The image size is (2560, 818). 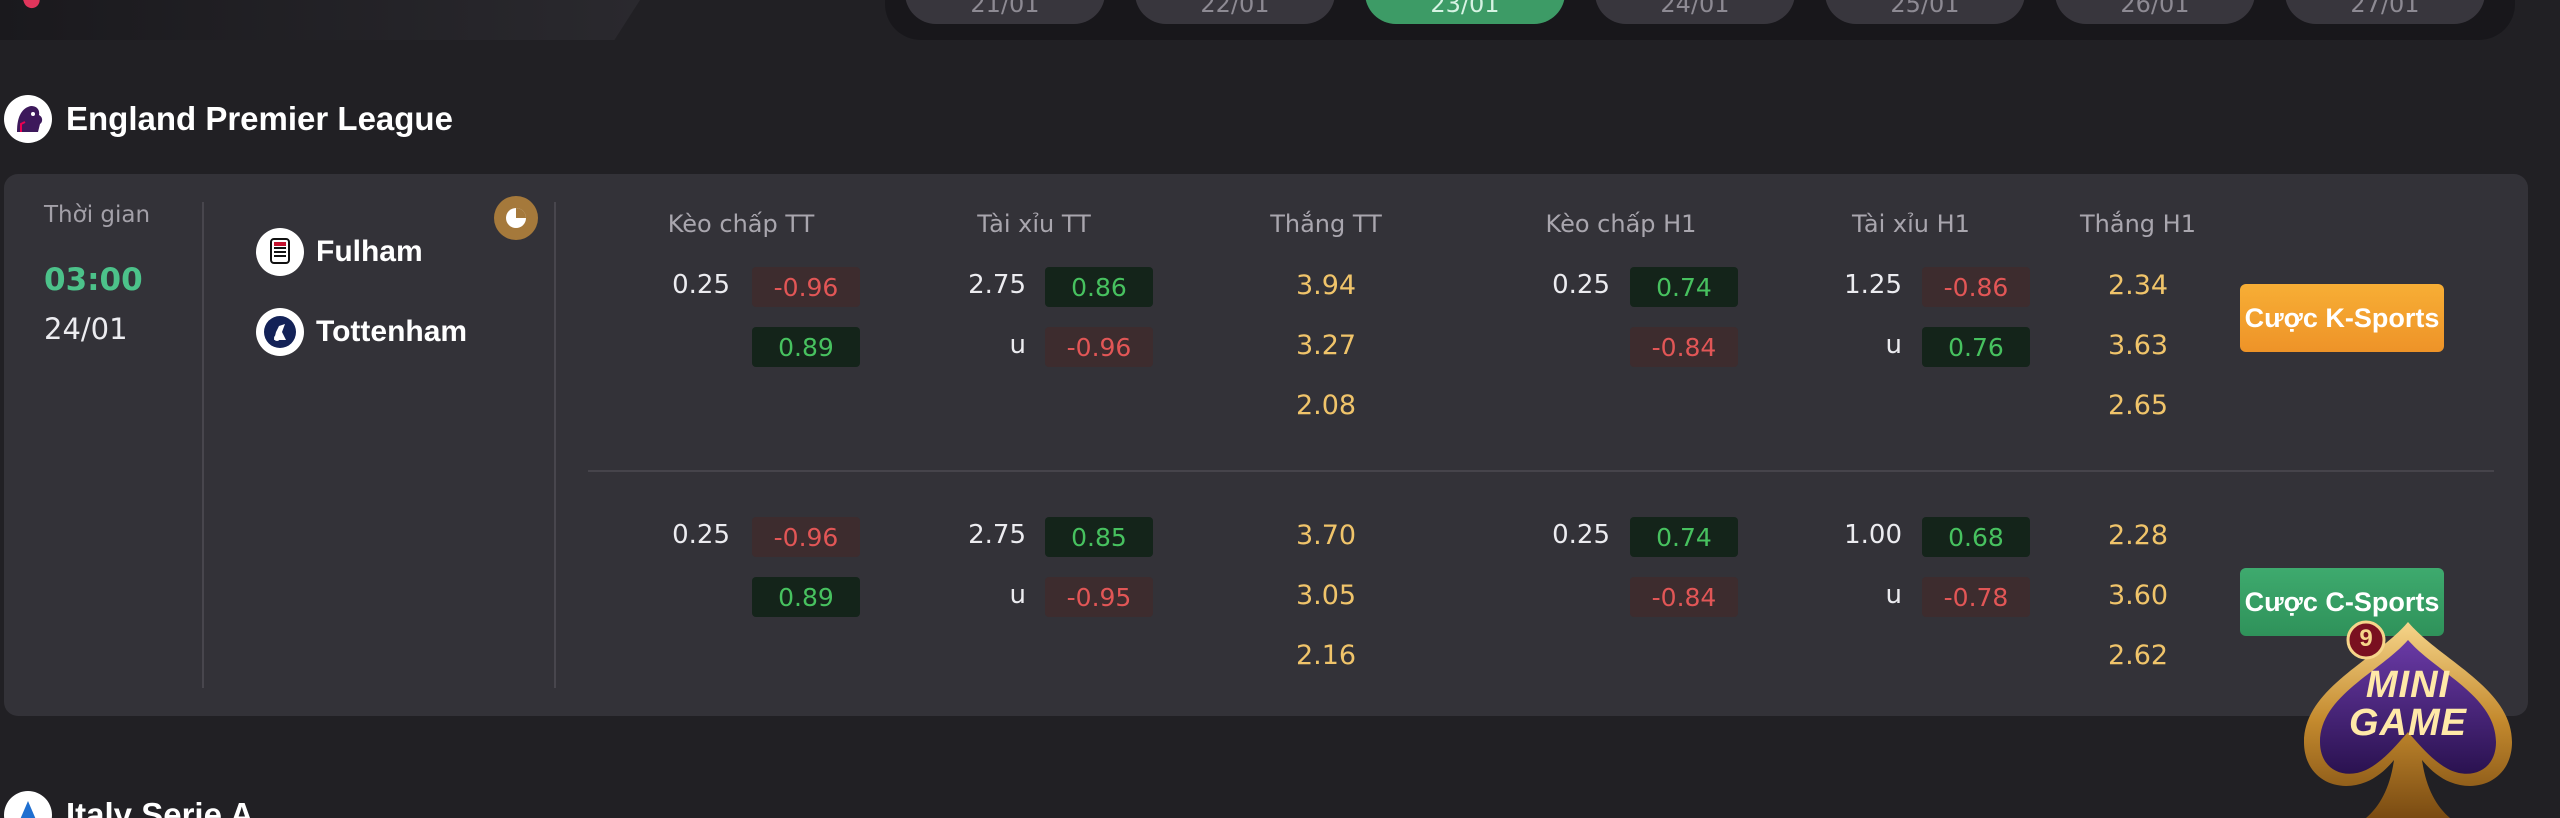 I want to click on odds-1x2-away: 2.08, so click(x=1326, y=405).